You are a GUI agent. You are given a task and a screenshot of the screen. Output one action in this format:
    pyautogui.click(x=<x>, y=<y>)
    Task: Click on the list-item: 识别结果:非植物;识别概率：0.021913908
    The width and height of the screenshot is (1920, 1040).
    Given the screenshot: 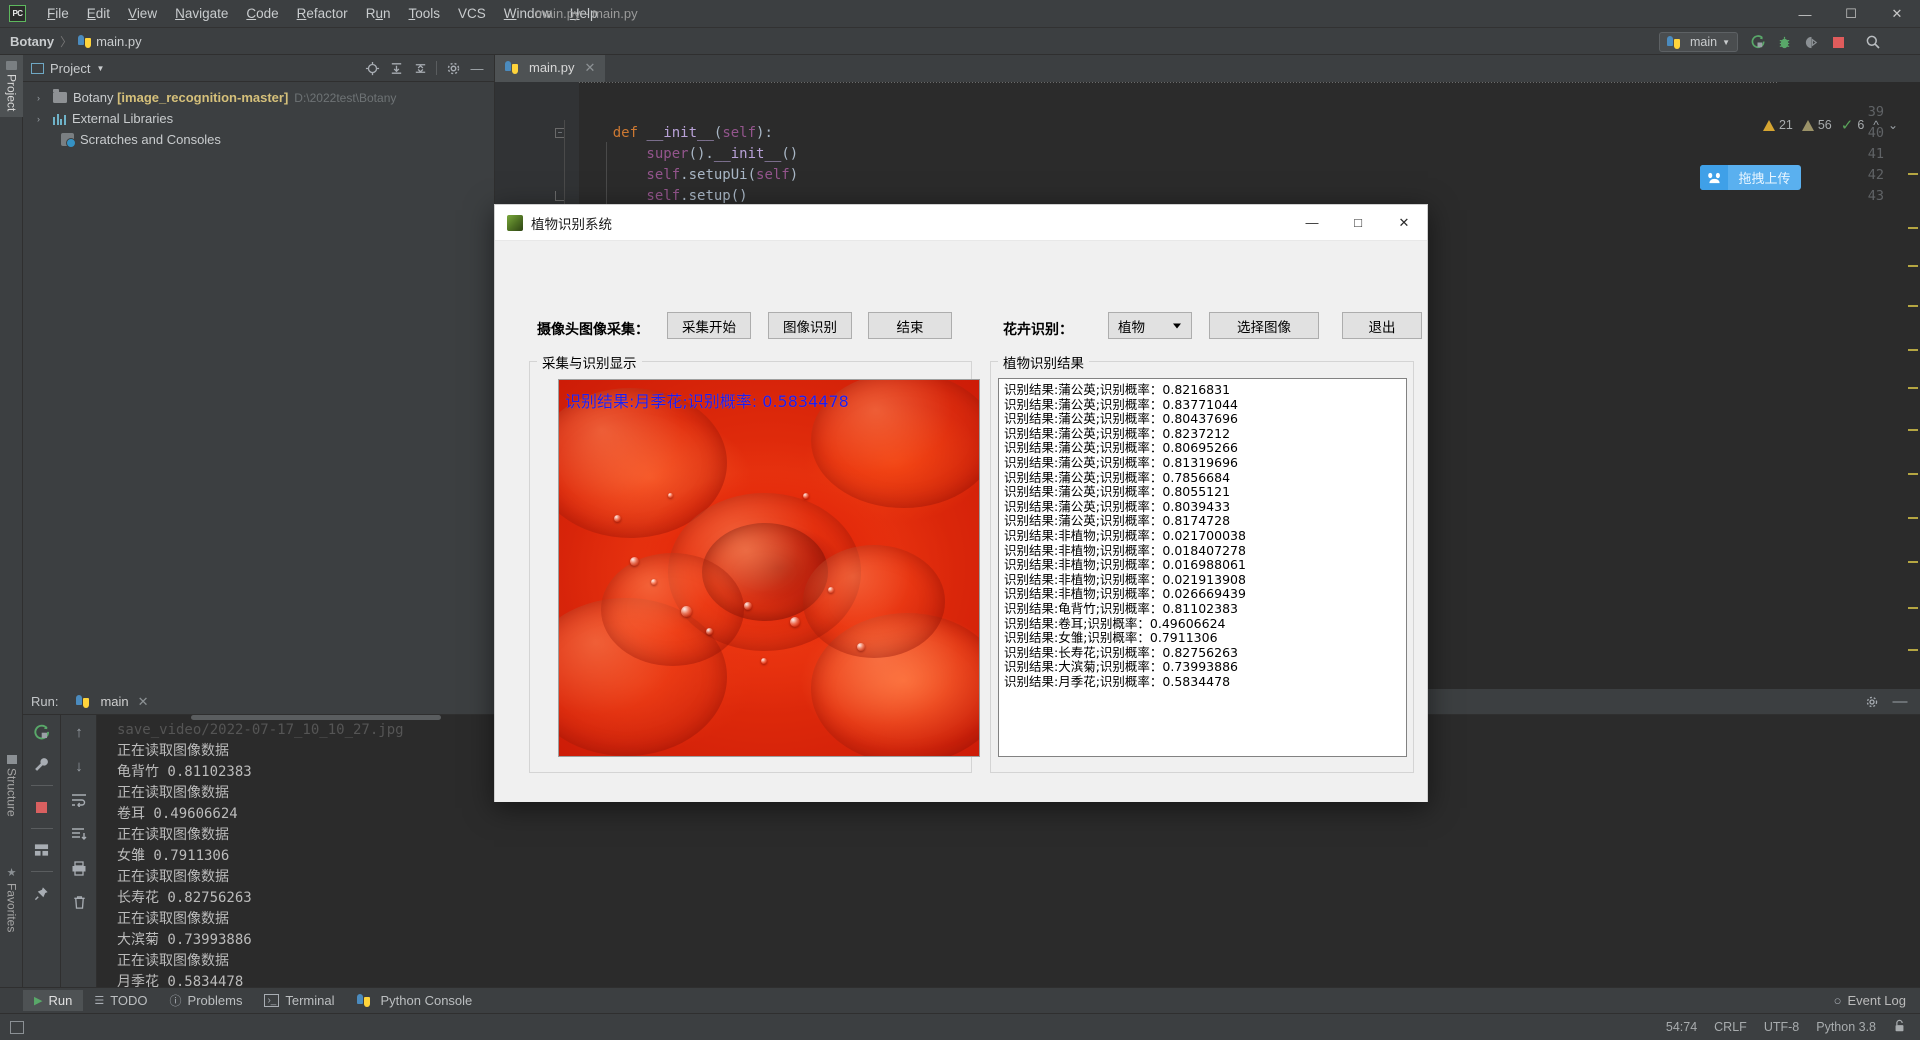 What is the action you would take?
    pyautogui.click(x=1205, y=580)
    